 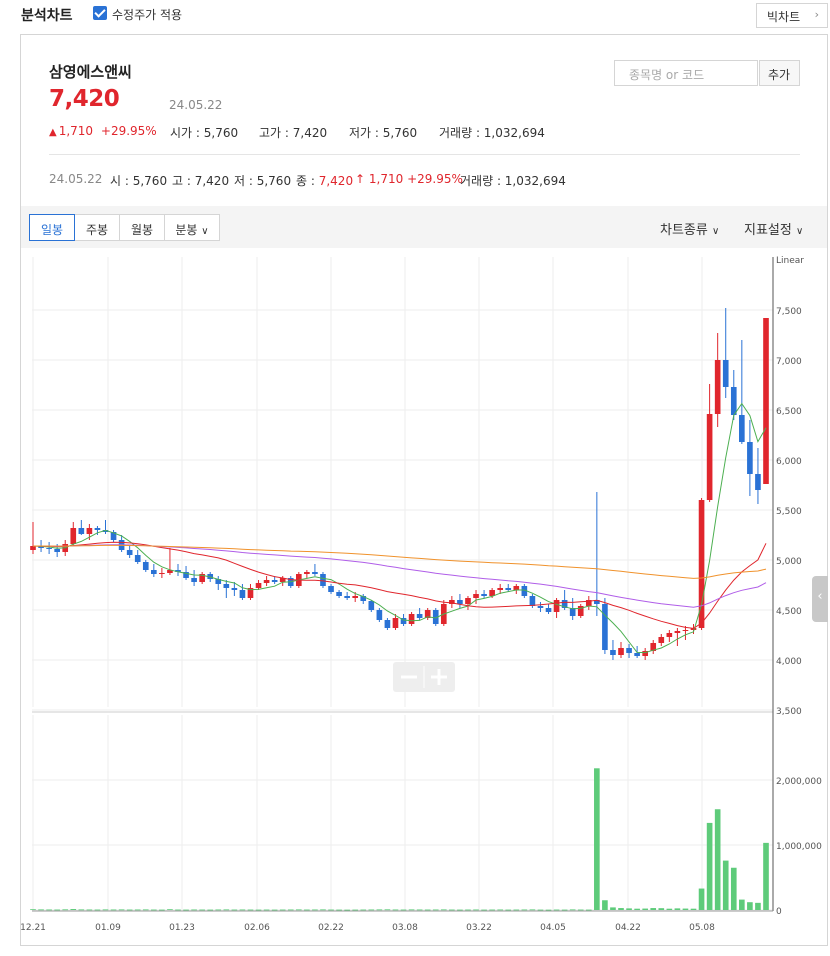 I want to click on x-tick-label: 04.22, so click(x=628, y=928).